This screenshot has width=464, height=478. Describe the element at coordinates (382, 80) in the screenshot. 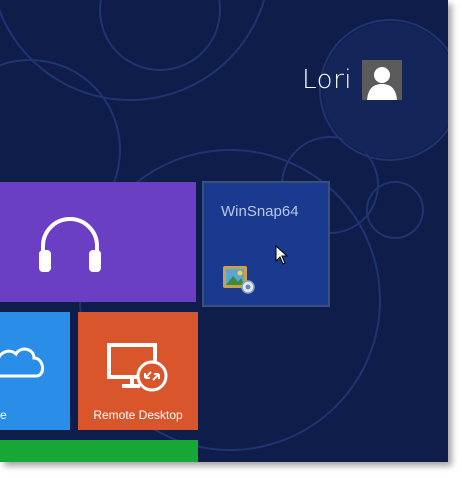

I see `user-avatar-icon` at that location.